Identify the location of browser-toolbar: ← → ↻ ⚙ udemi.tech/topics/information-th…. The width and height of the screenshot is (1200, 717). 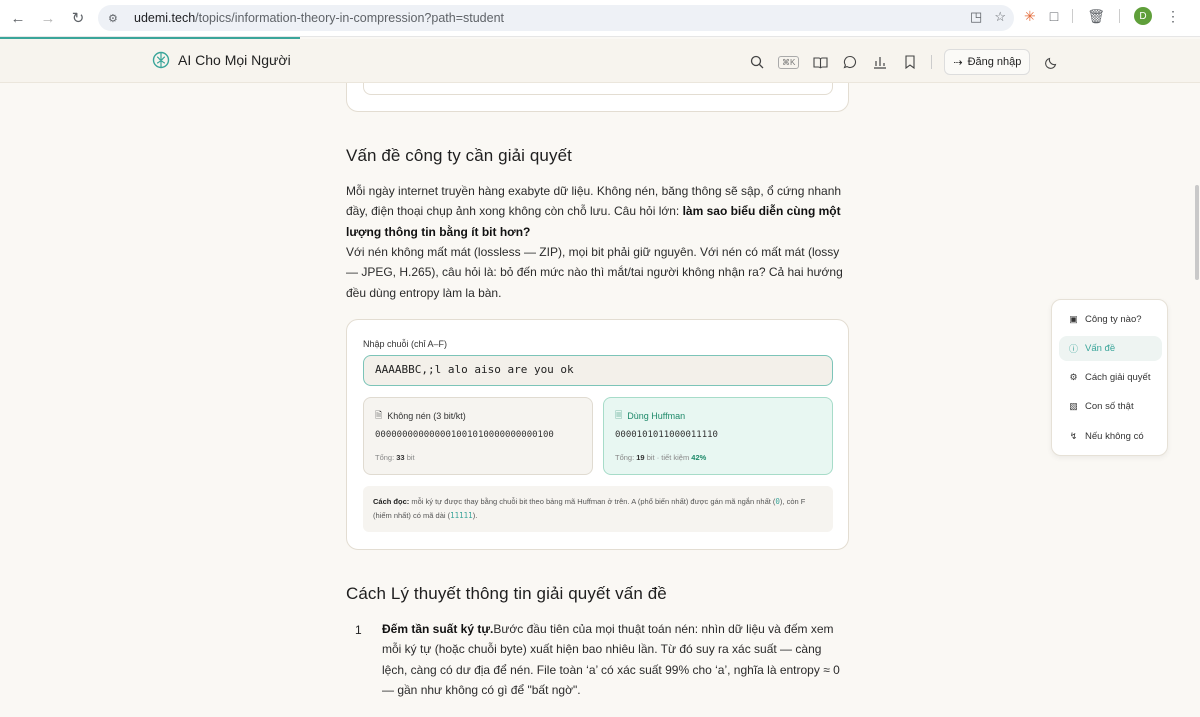
(600, 18).